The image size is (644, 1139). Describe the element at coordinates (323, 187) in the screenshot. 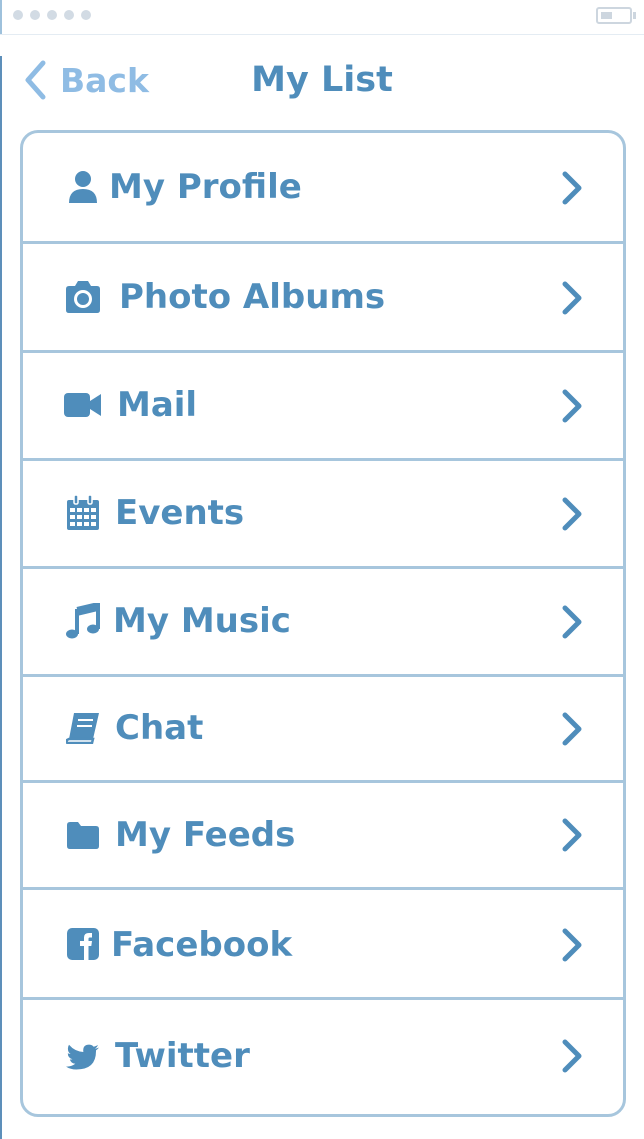

I see `menu-item-my-profile: My Profile` at that location.